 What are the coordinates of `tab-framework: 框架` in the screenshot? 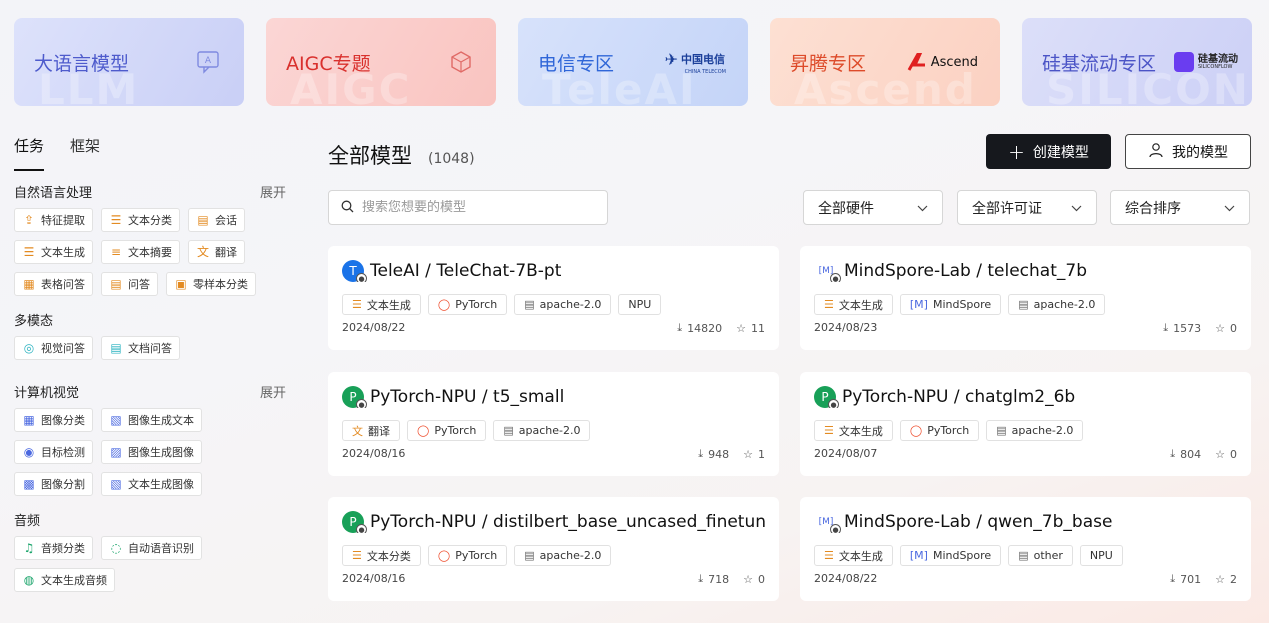 It's located at (85, 153).